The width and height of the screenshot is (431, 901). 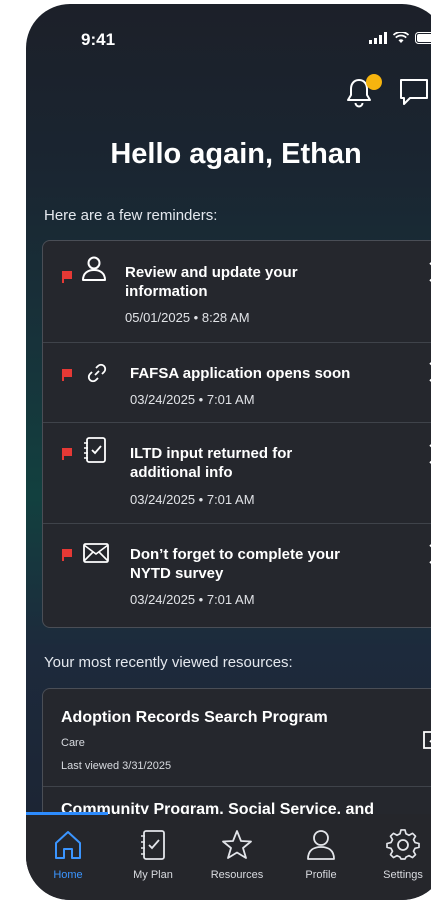 What do you see at coordinates (177, 573) in the screenshot?
I see `reminder-title-cont: NYTD survey` at bounding box center [177, 573].